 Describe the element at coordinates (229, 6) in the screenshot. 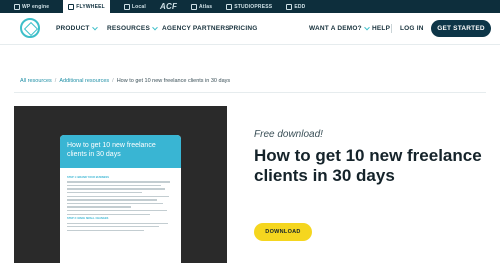

I see `studiopress-icon` at that location.